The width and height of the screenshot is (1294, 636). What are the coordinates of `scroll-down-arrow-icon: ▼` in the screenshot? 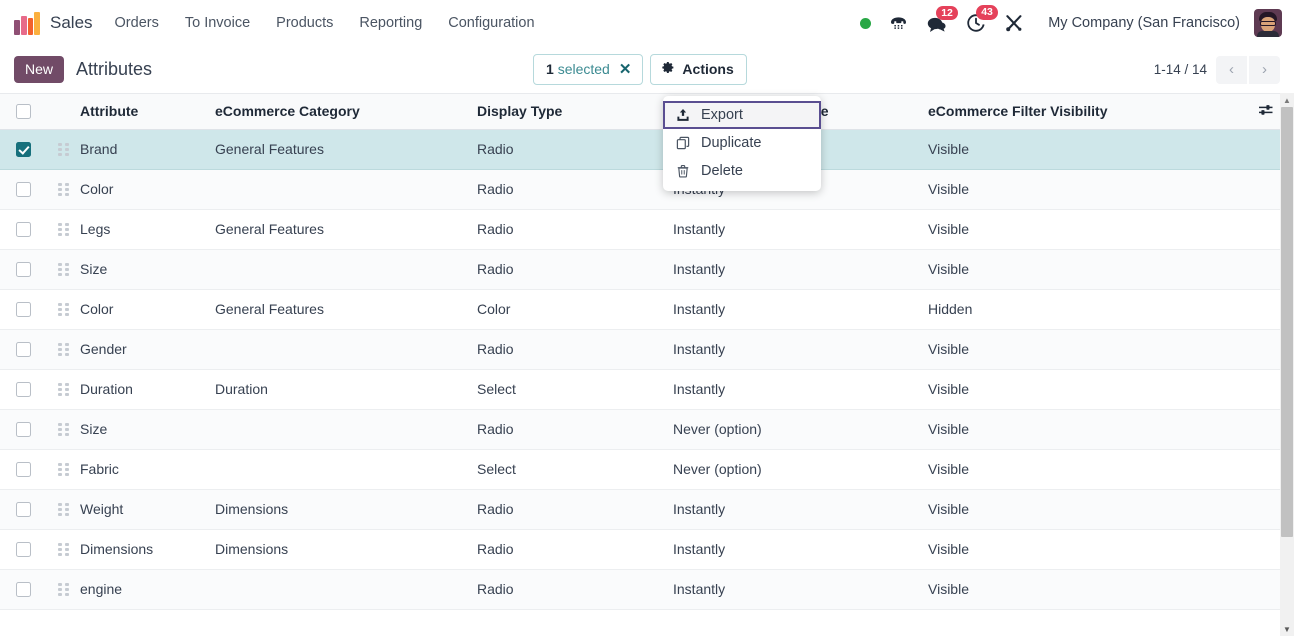 It's located at (1287, 629).